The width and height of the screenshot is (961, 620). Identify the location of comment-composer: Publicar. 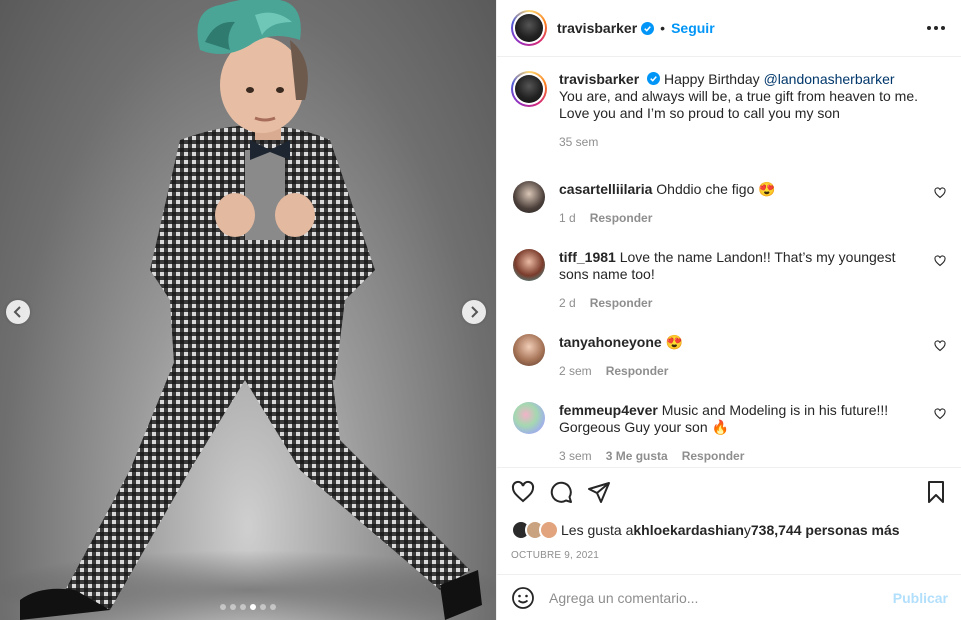
(729, 597).